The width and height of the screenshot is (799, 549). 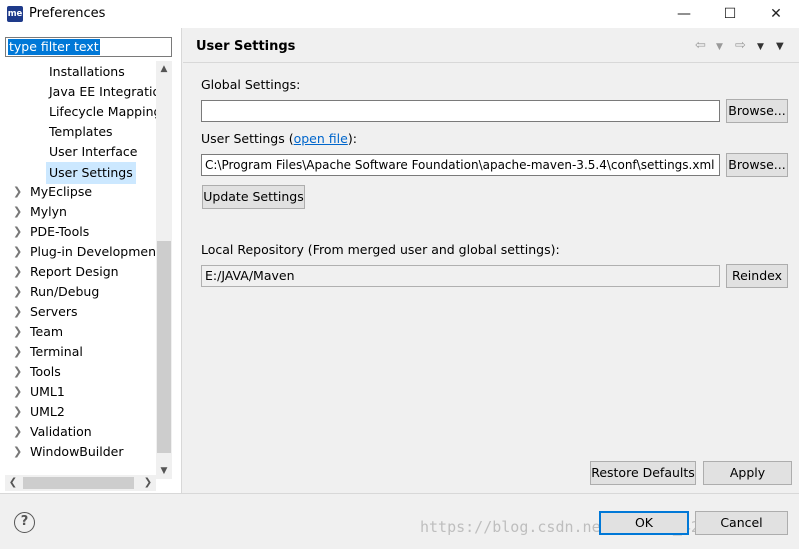 What do you see at coordinates (253, 197) in the screenshot?
I see `update-settings-button: Update Settings` at bounding box center [253, 197].